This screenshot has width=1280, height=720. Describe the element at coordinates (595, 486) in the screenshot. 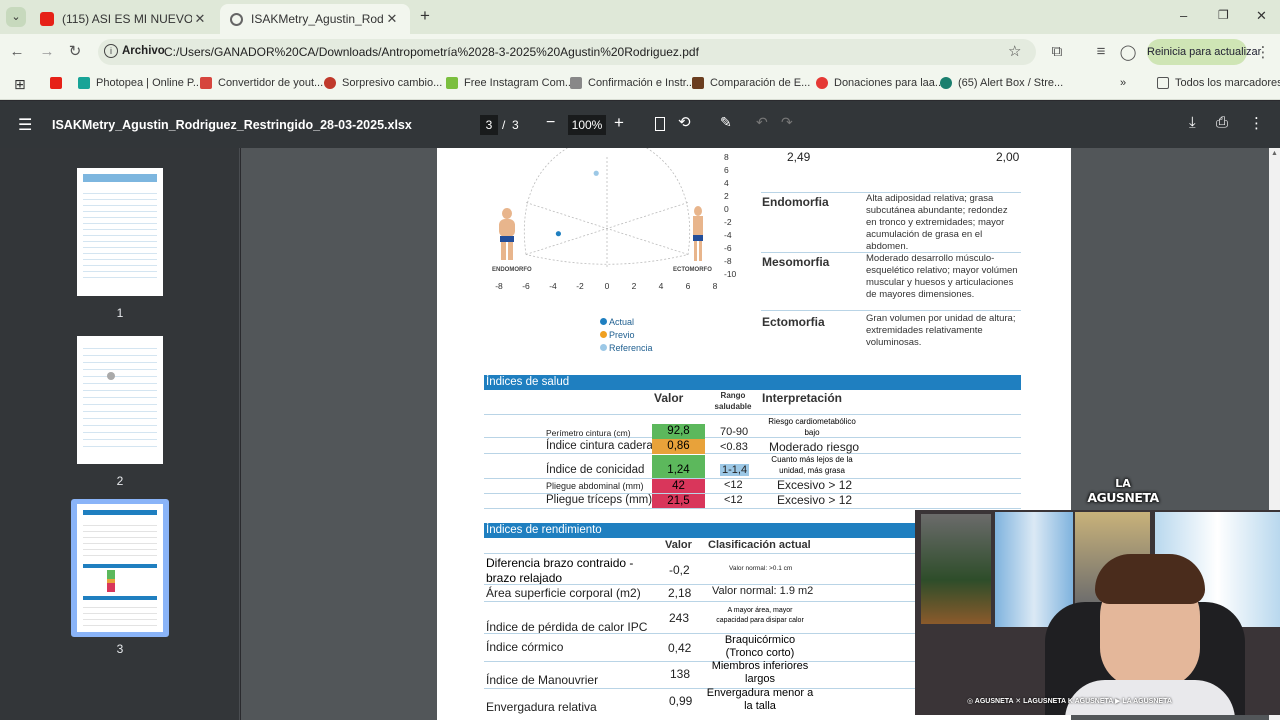

I see `health-row-label: Pliegue abdominal (mm)` at that location.